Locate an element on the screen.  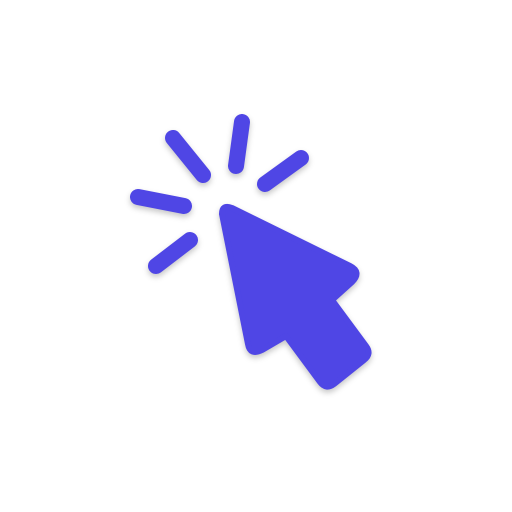
click-ray-top is located at coordinates (239, 144).